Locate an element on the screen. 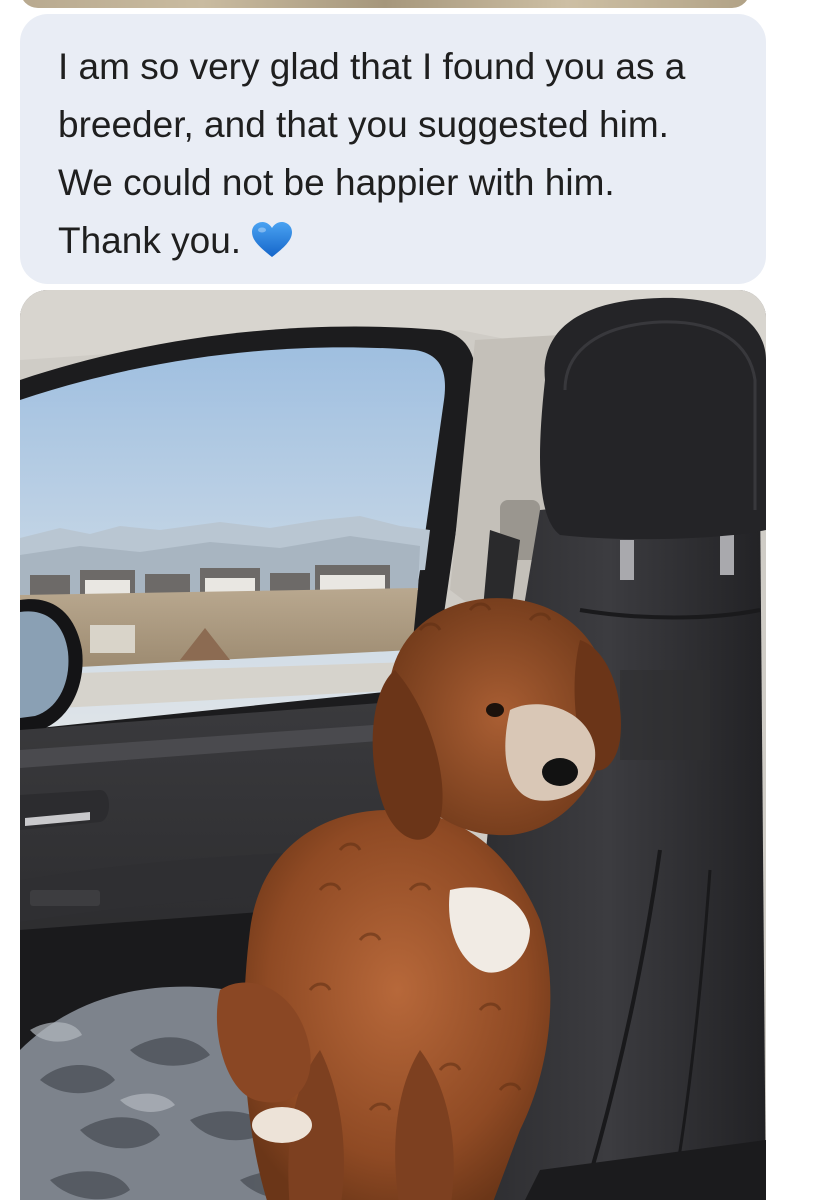 The height and width of the screenshot is (1200, 832). message-line-1: I am so very glad that I found you as a is located at coordinates (372, 66).